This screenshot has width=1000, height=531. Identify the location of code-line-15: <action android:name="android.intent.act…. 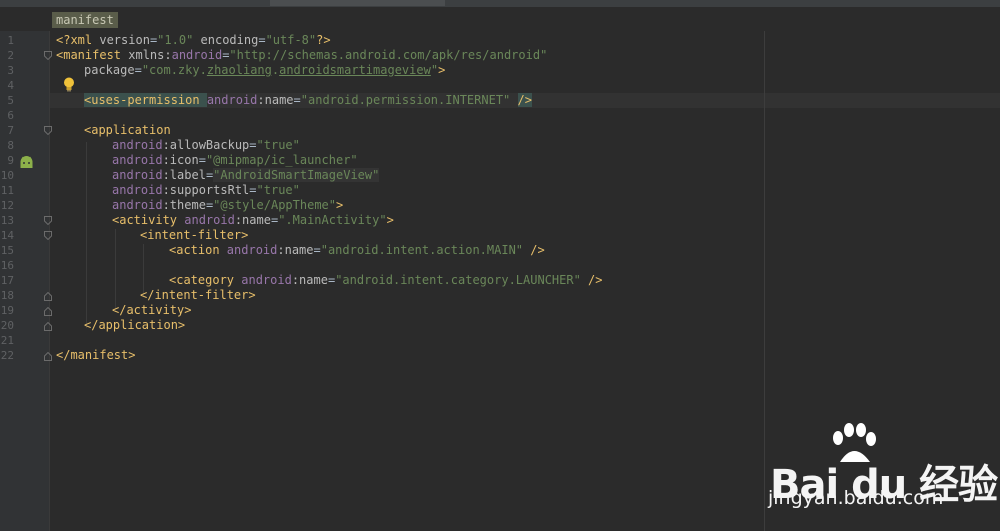
(357, 250).